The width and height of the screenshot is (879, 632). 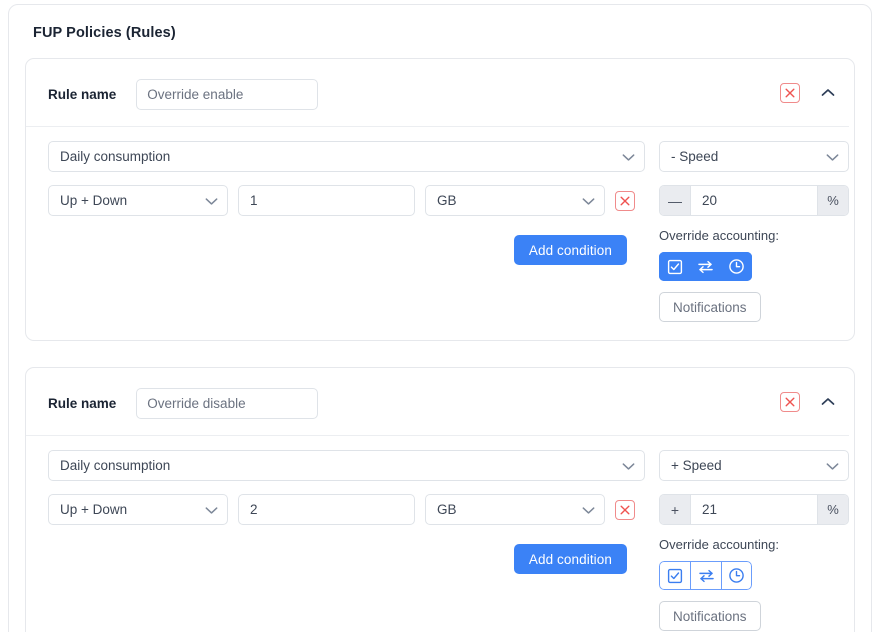 What do you see at coordinates (675, 200) in the screenshot?
I see `stepper-decrement-button: —` at bounding box center [675, 200].